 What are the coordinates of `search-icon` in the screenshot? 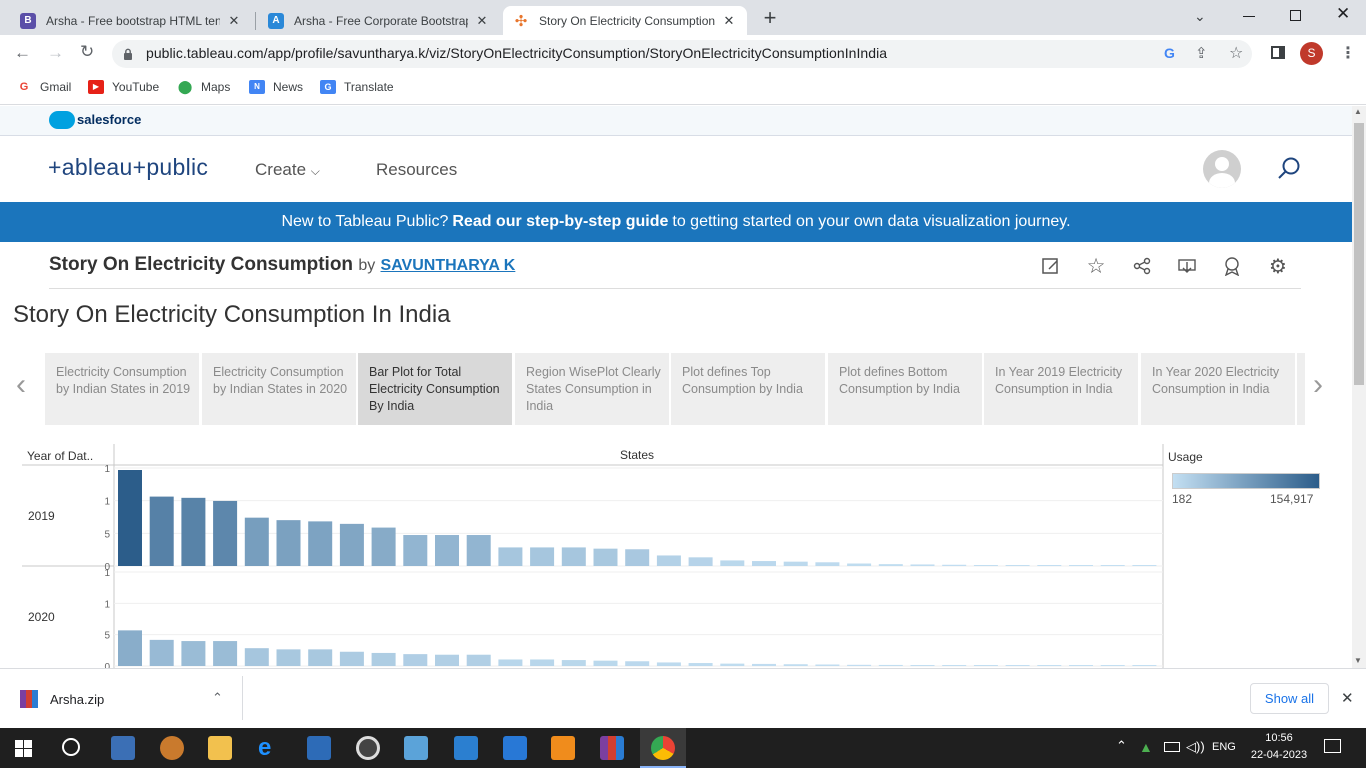 It's located at (1289, 169).